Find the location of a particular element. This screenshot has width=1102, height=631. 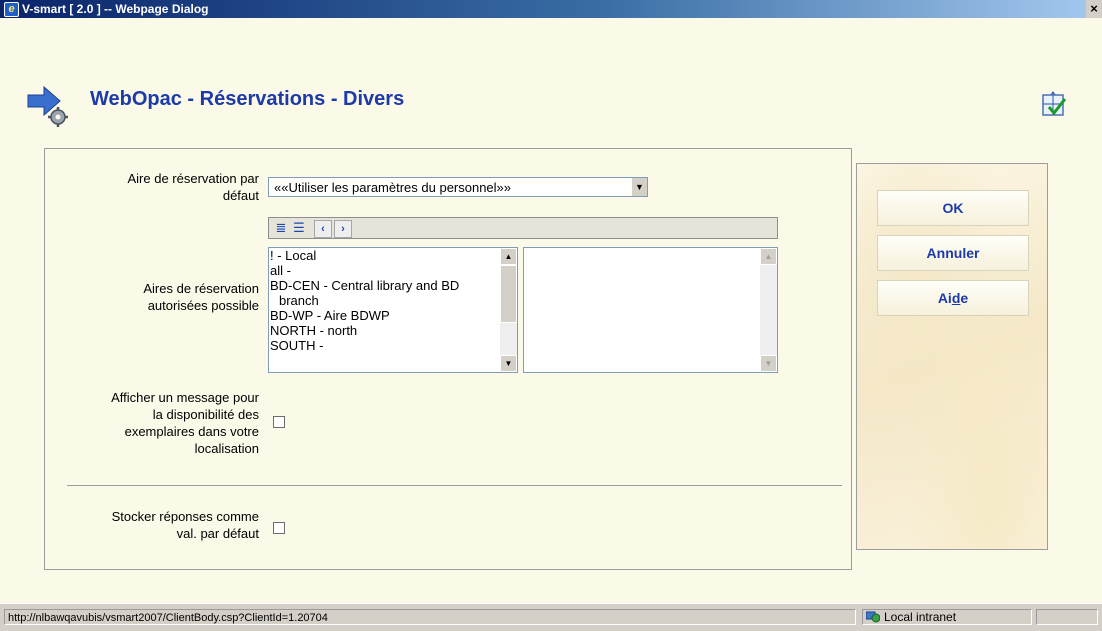

status-resize-grip is located at coordinates (1067, 617).